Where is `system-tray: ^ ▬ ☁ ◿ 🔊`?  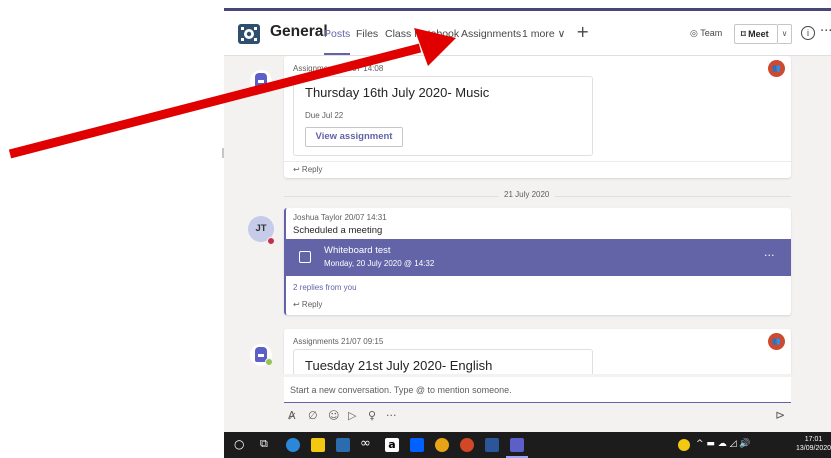 system-tray: ^ ▬ ☁ ◿ 🔊 is located at coordinates (723, 444).